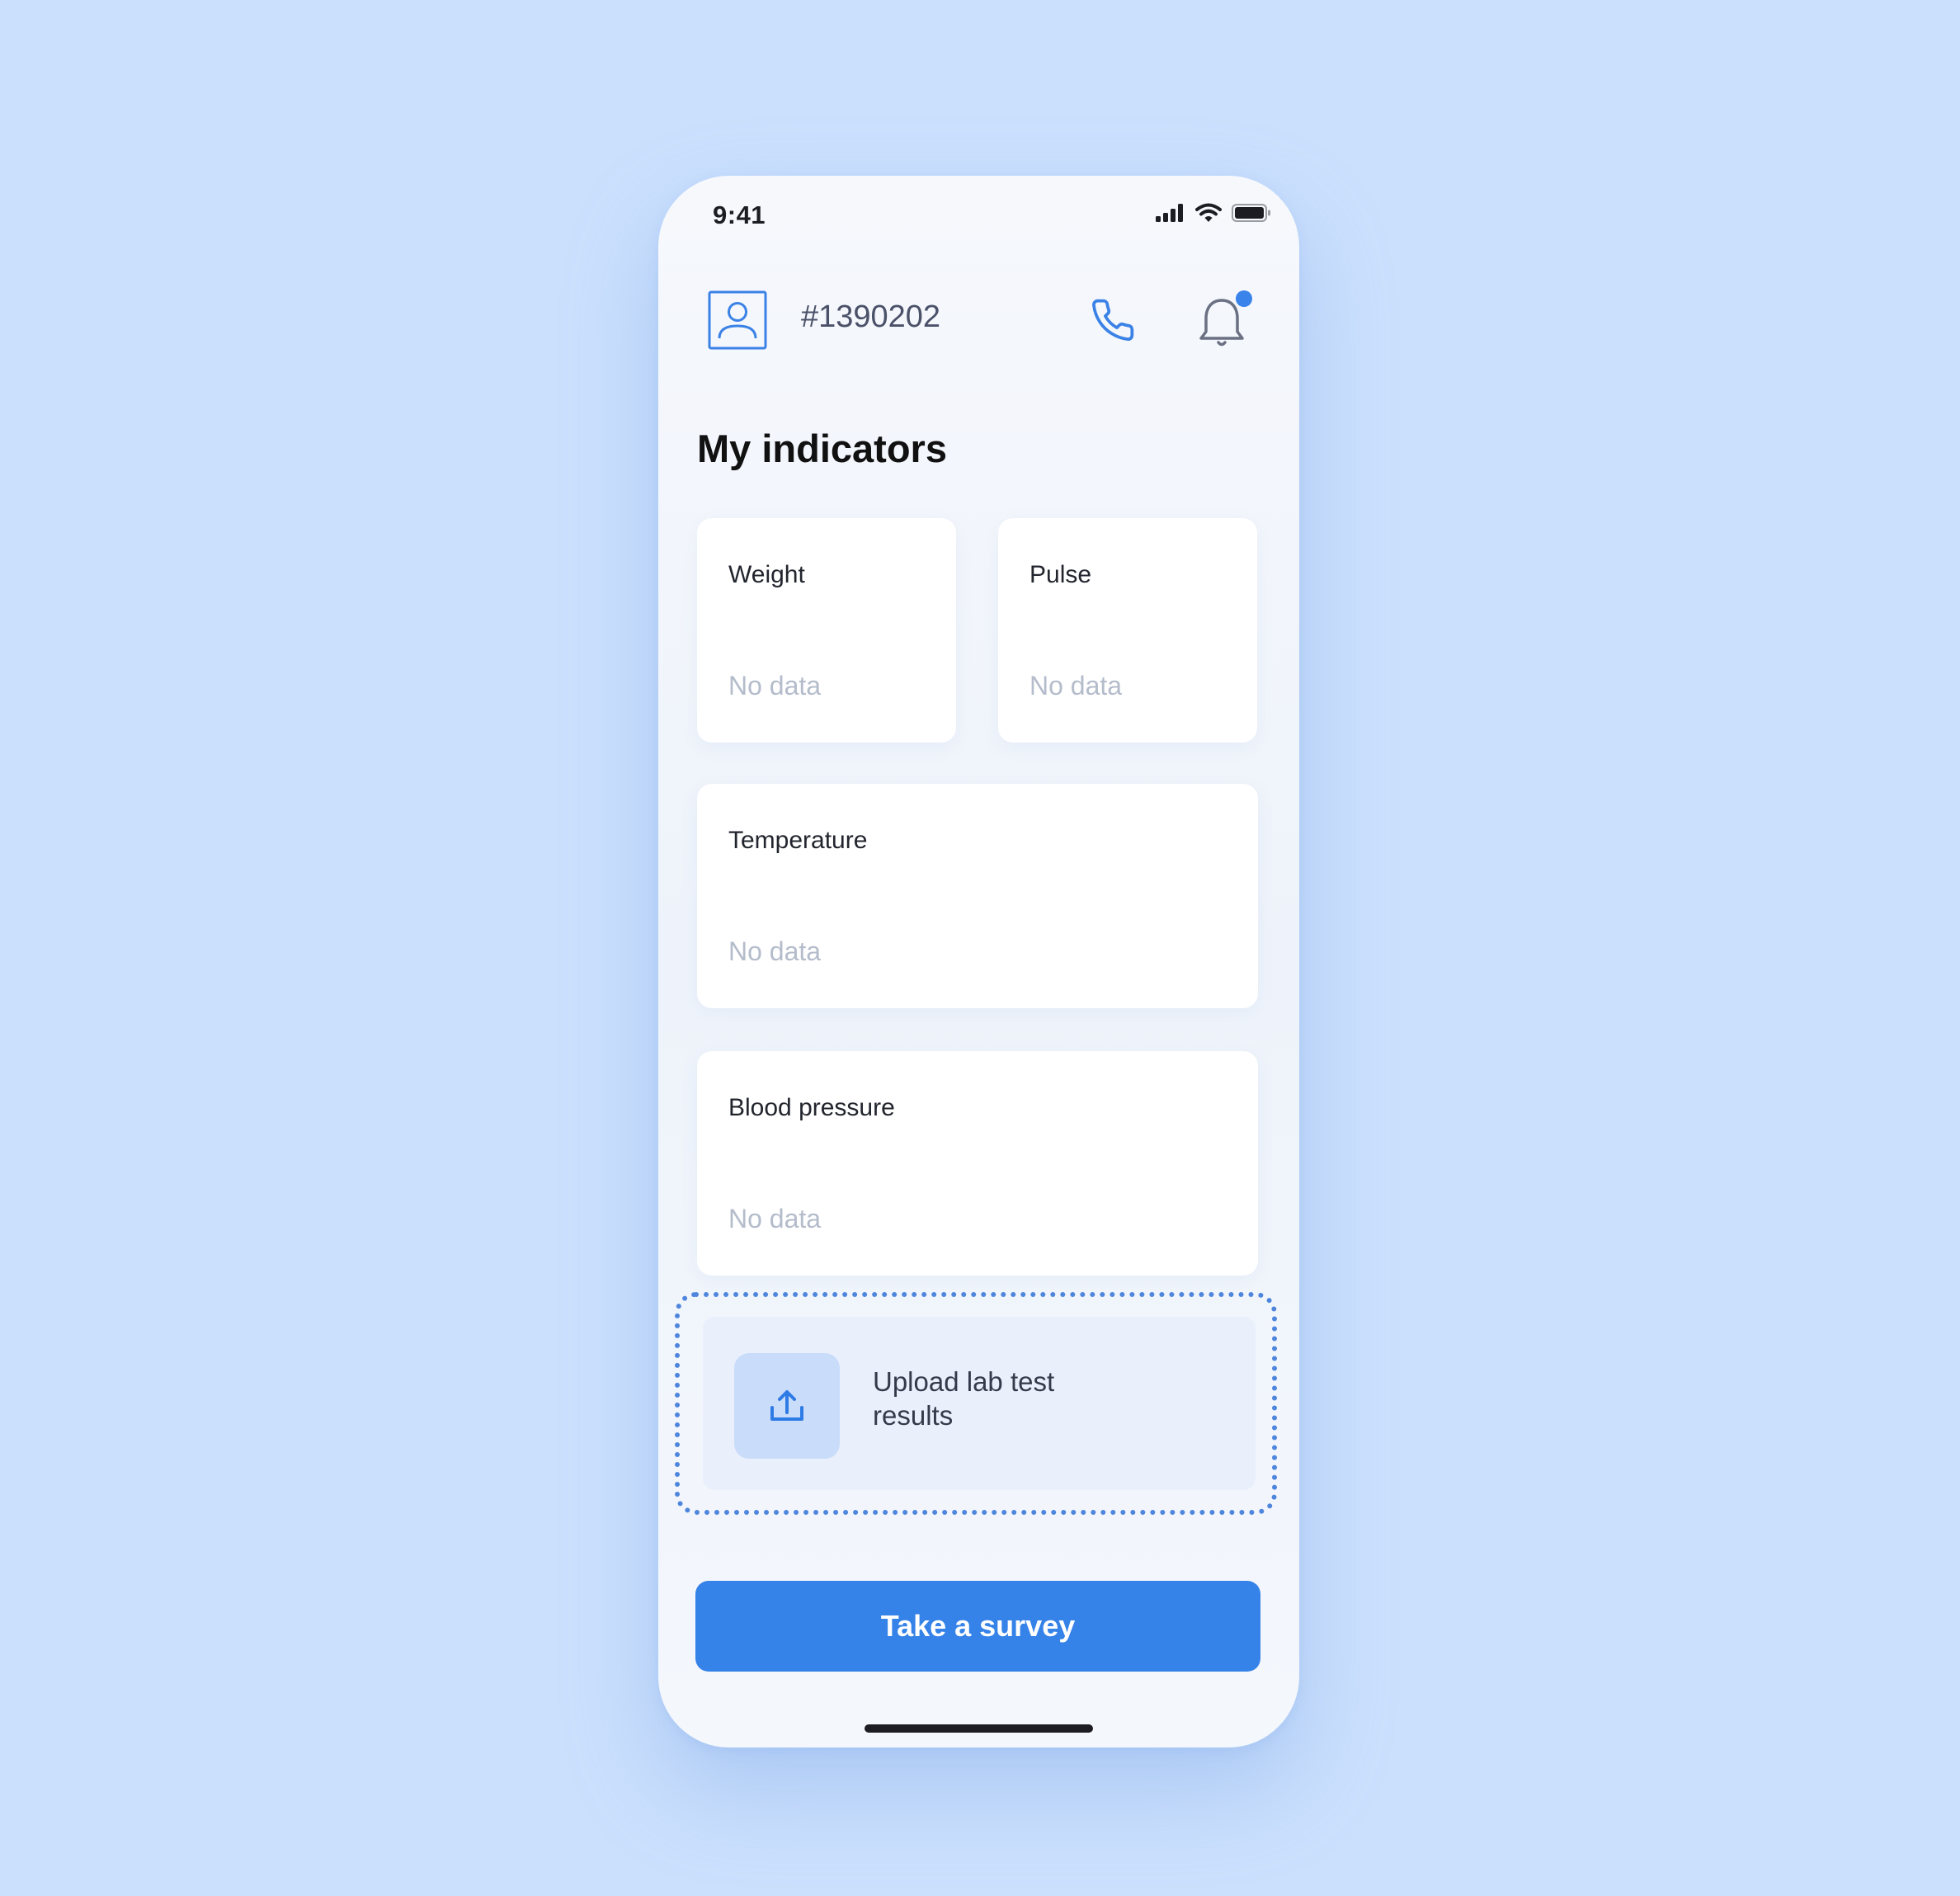 This screenshot has height=1896, width=1960. I want to click on indicator-card-pulse: Pulse No data, so click(1128, 630).